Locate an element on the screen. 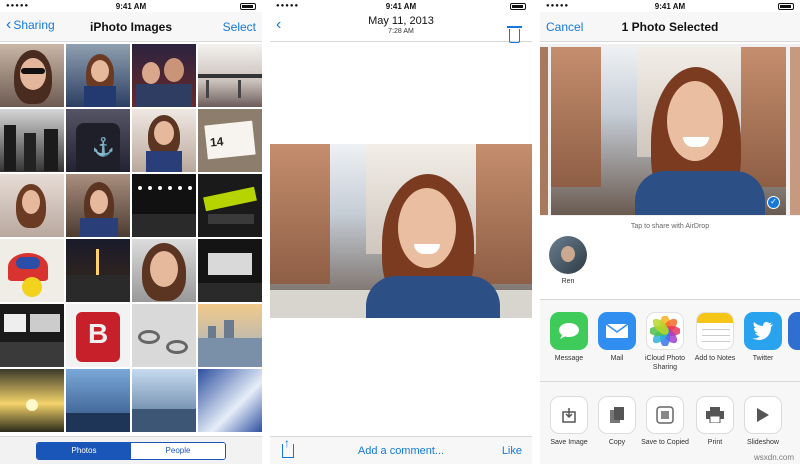 The image size is (800, 464). action-slideshow: Slideshow is located at coordinates (763, 421).